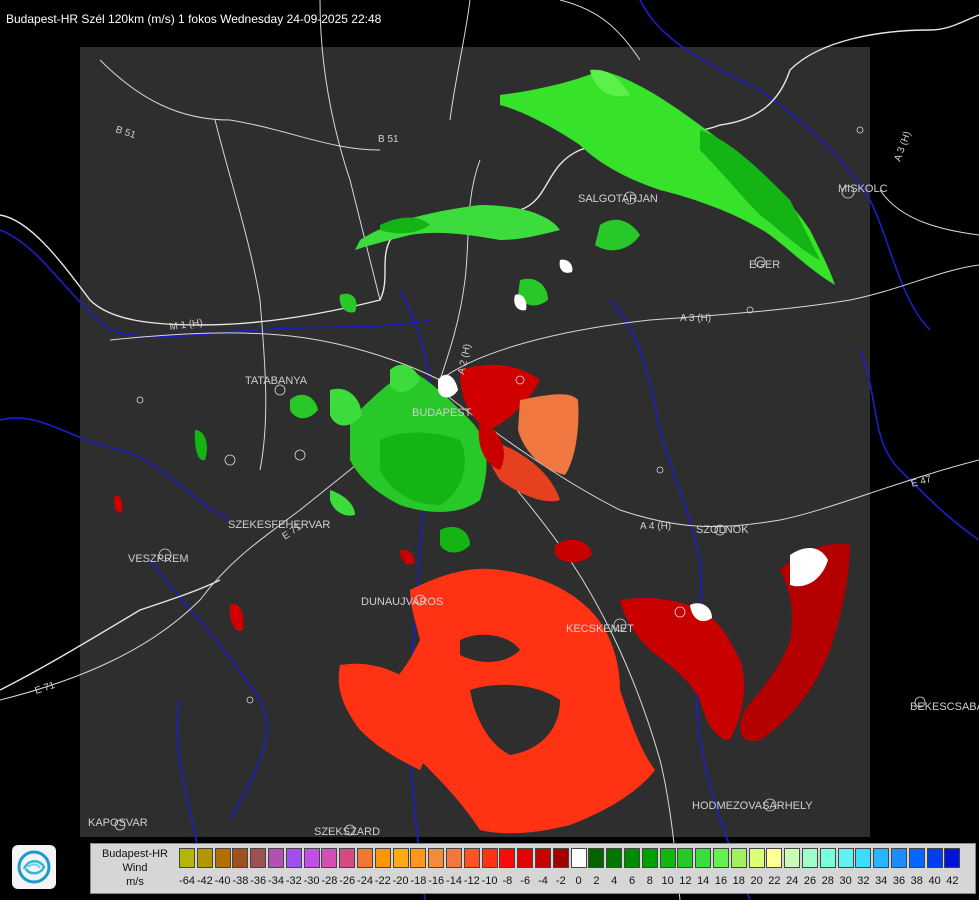 The width and height of the screenshot is (979, 900). I want to click on city-label: BEKESCSABA, so click(944, 707).